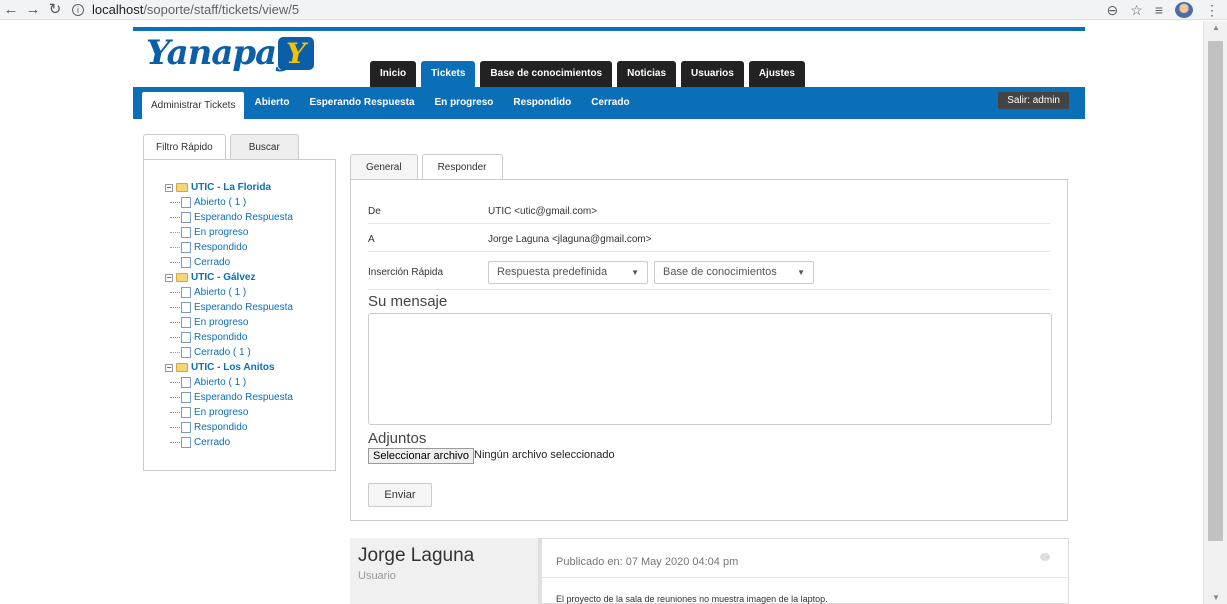 Image resolution: width=1227 pixels, height=604 pixels. Describe the element at coordinates (406, 272) in the screenshot. I see `quick-insert-label: Inserción Rápida` at that location.